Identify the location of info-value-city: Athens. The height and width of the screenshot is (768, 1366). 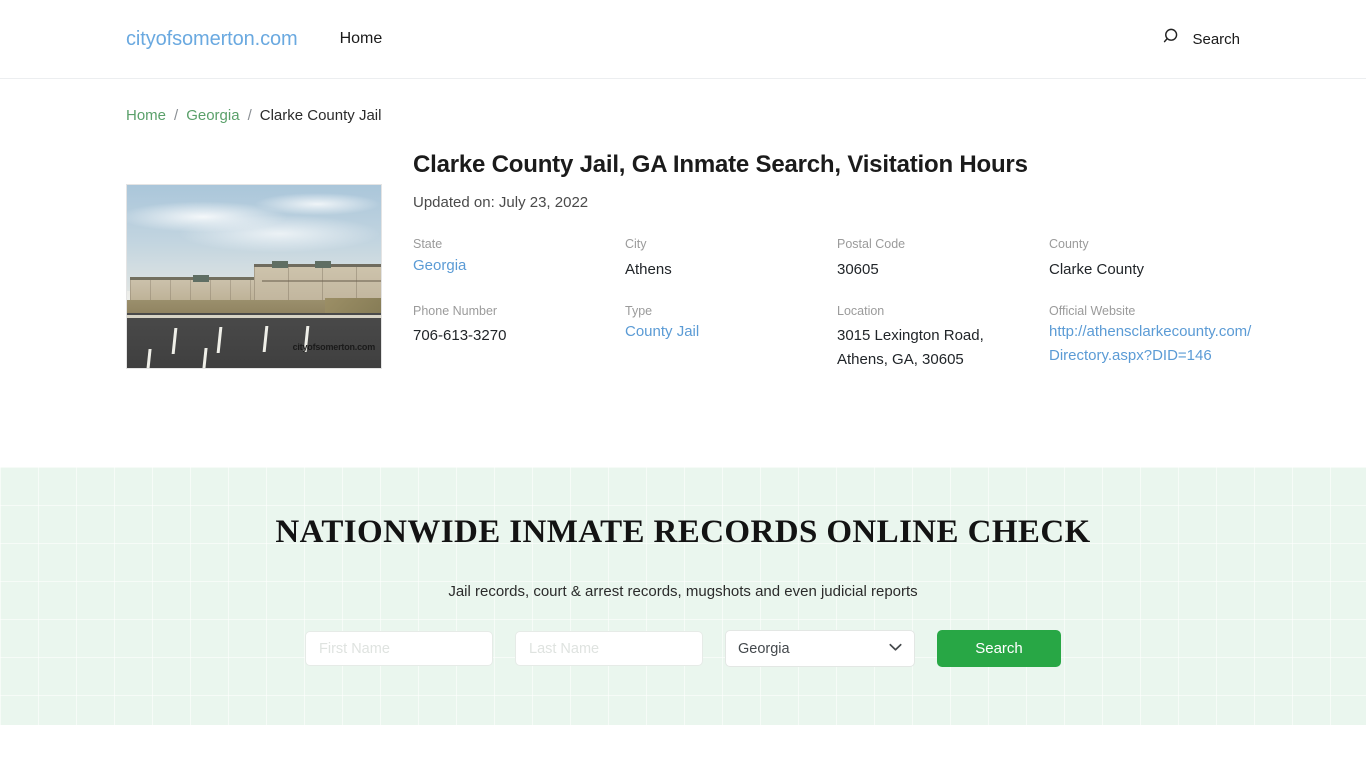
(648, 269).